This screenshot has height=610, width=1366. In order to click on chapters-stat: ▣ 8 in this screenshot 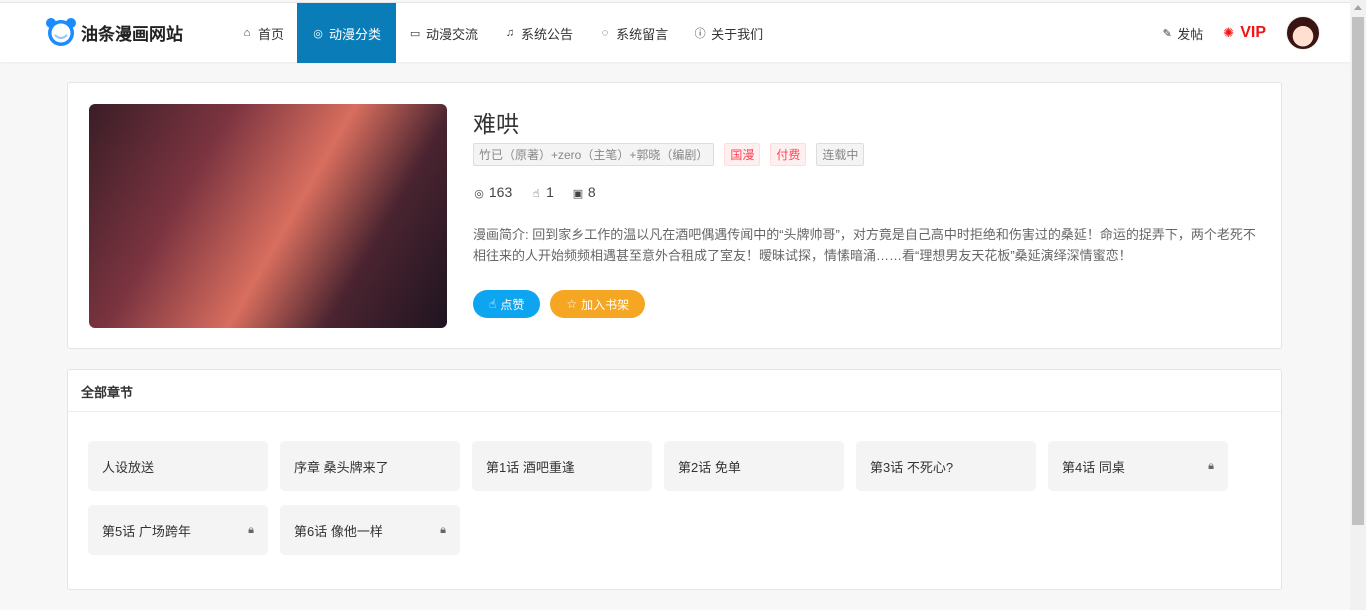, I will do `click(584, 192)`.